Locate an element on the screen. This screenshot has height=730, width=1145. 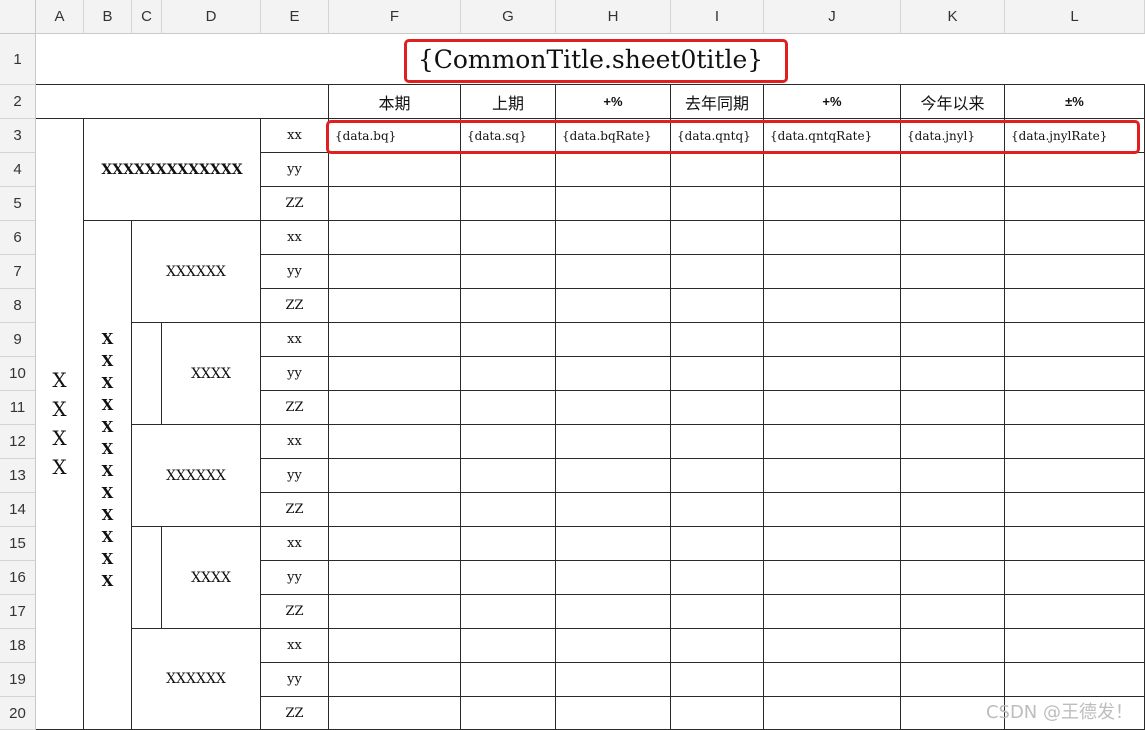
row-header: 17 is located at coordinates (18, 612).